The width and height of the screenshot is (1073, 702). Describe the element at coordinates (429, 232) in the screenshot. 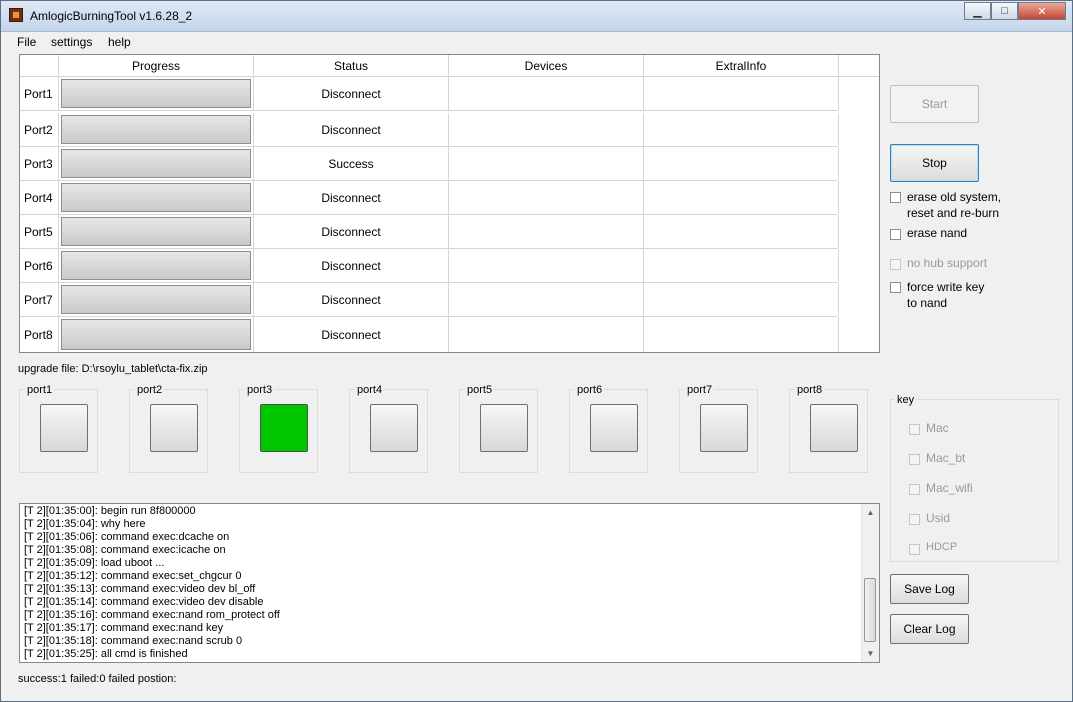

I see `table-row: Port5 Disconnect` at that location.